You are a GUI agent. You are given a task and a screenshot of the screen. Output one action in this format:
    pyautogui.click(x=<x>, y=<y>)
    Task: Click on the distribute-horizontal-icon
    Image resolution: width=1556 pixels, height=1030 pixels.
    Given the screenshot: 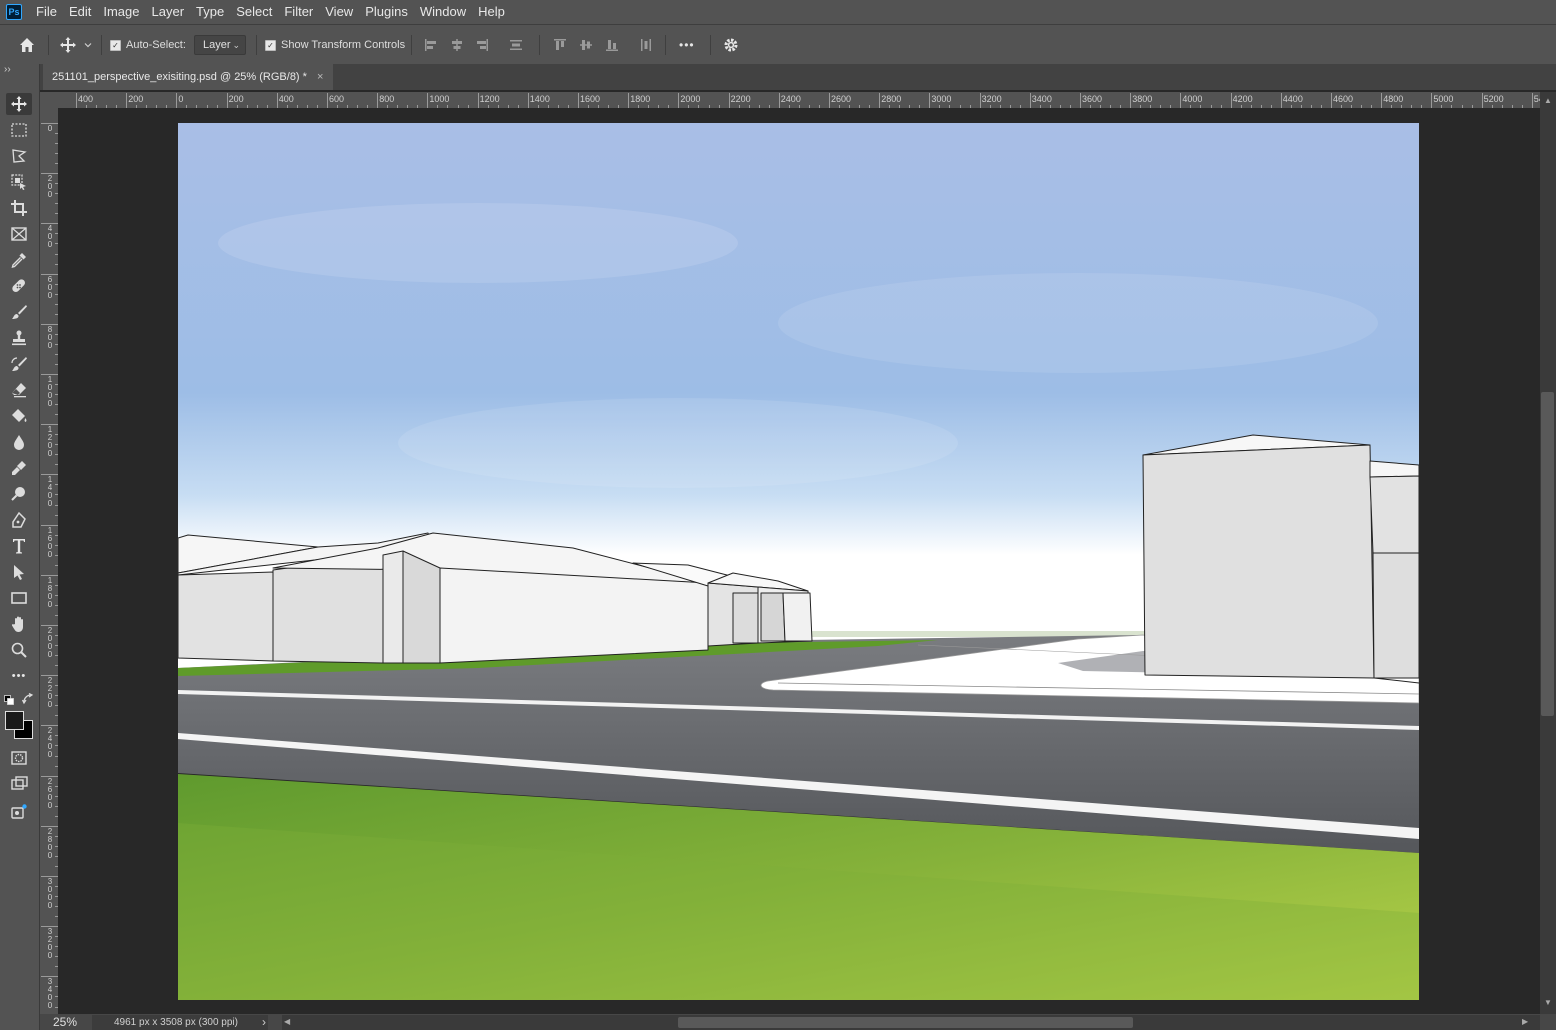 What is the action you would take?
    pyautogui.click(x=646, y=45)
    